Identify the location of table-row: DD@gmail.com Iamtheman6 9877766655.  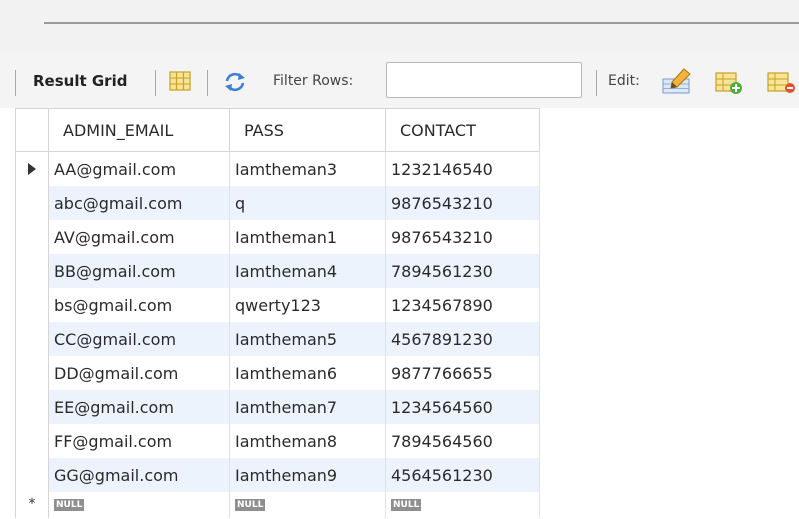
(277, 373).